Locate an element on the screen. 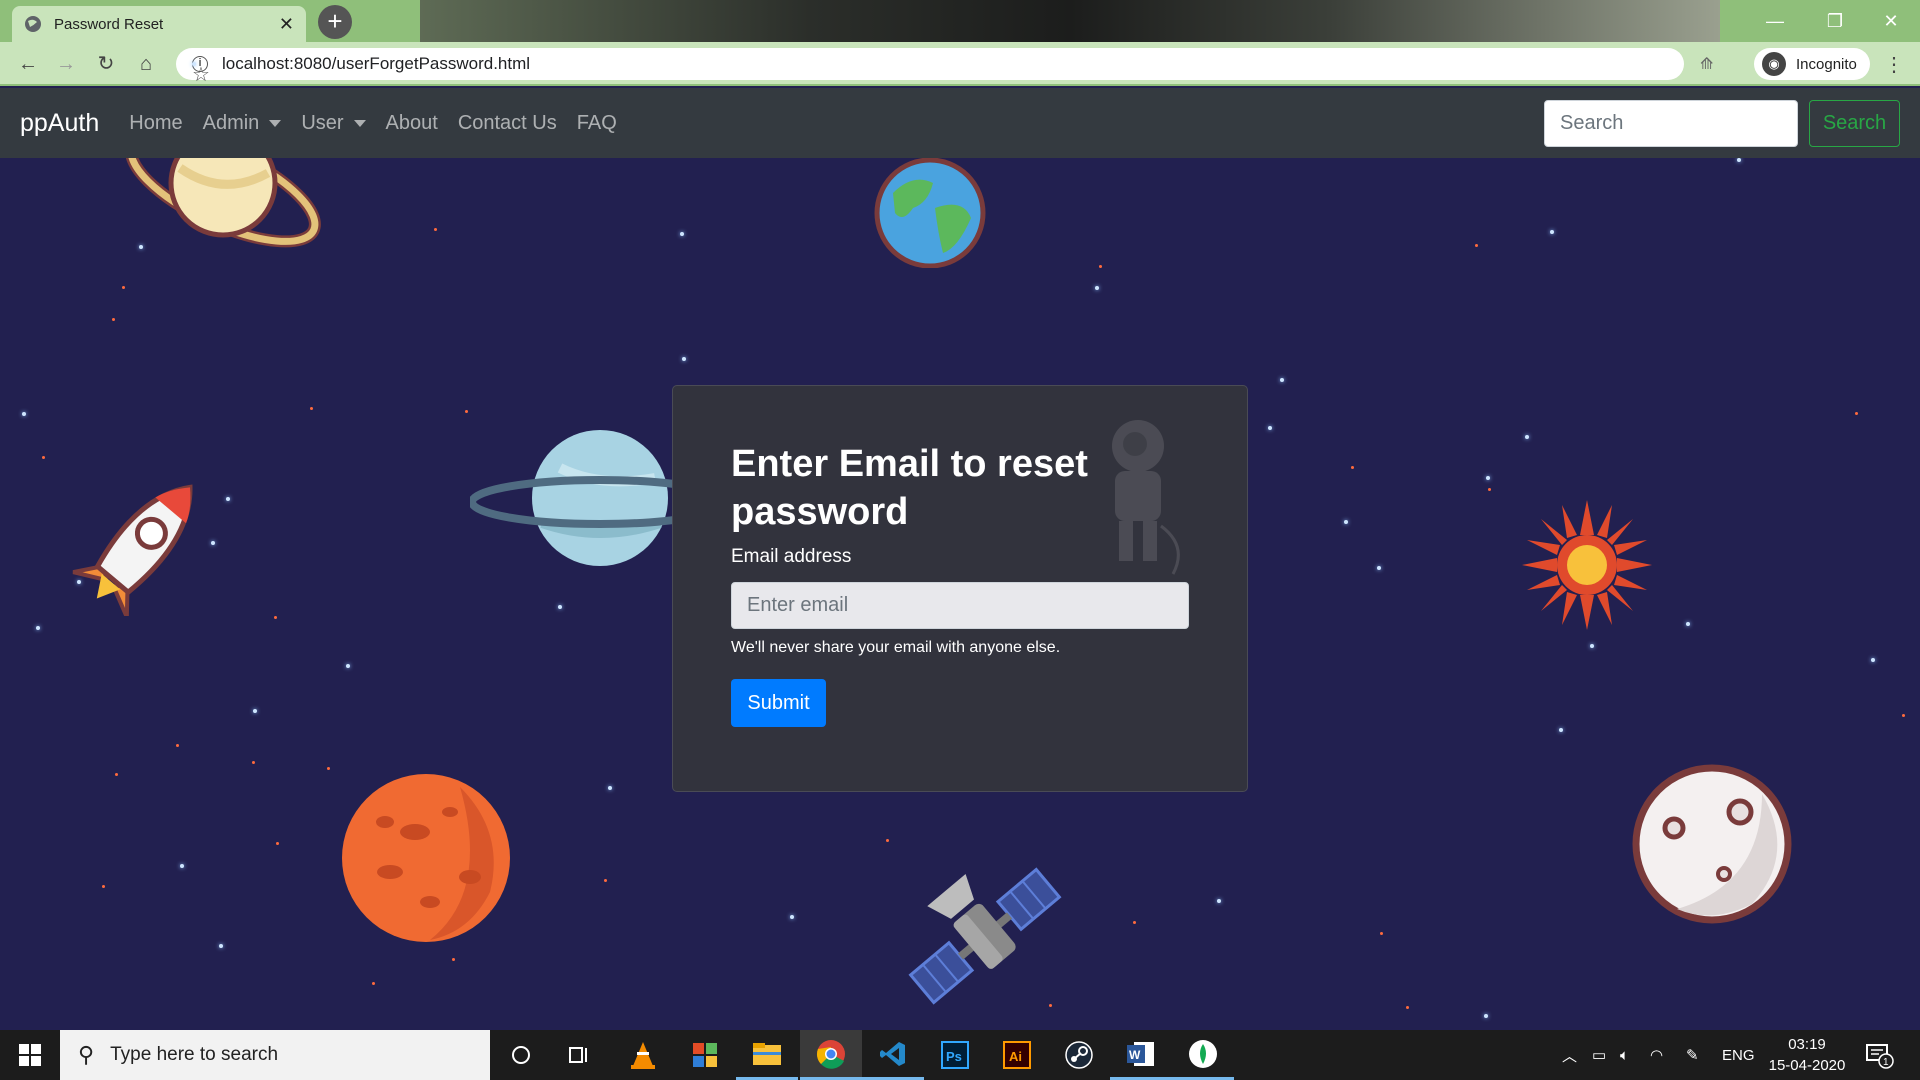 This screenshot has width=1920, height=1080. submit-button: Submit is located at coordinates (778, 703).